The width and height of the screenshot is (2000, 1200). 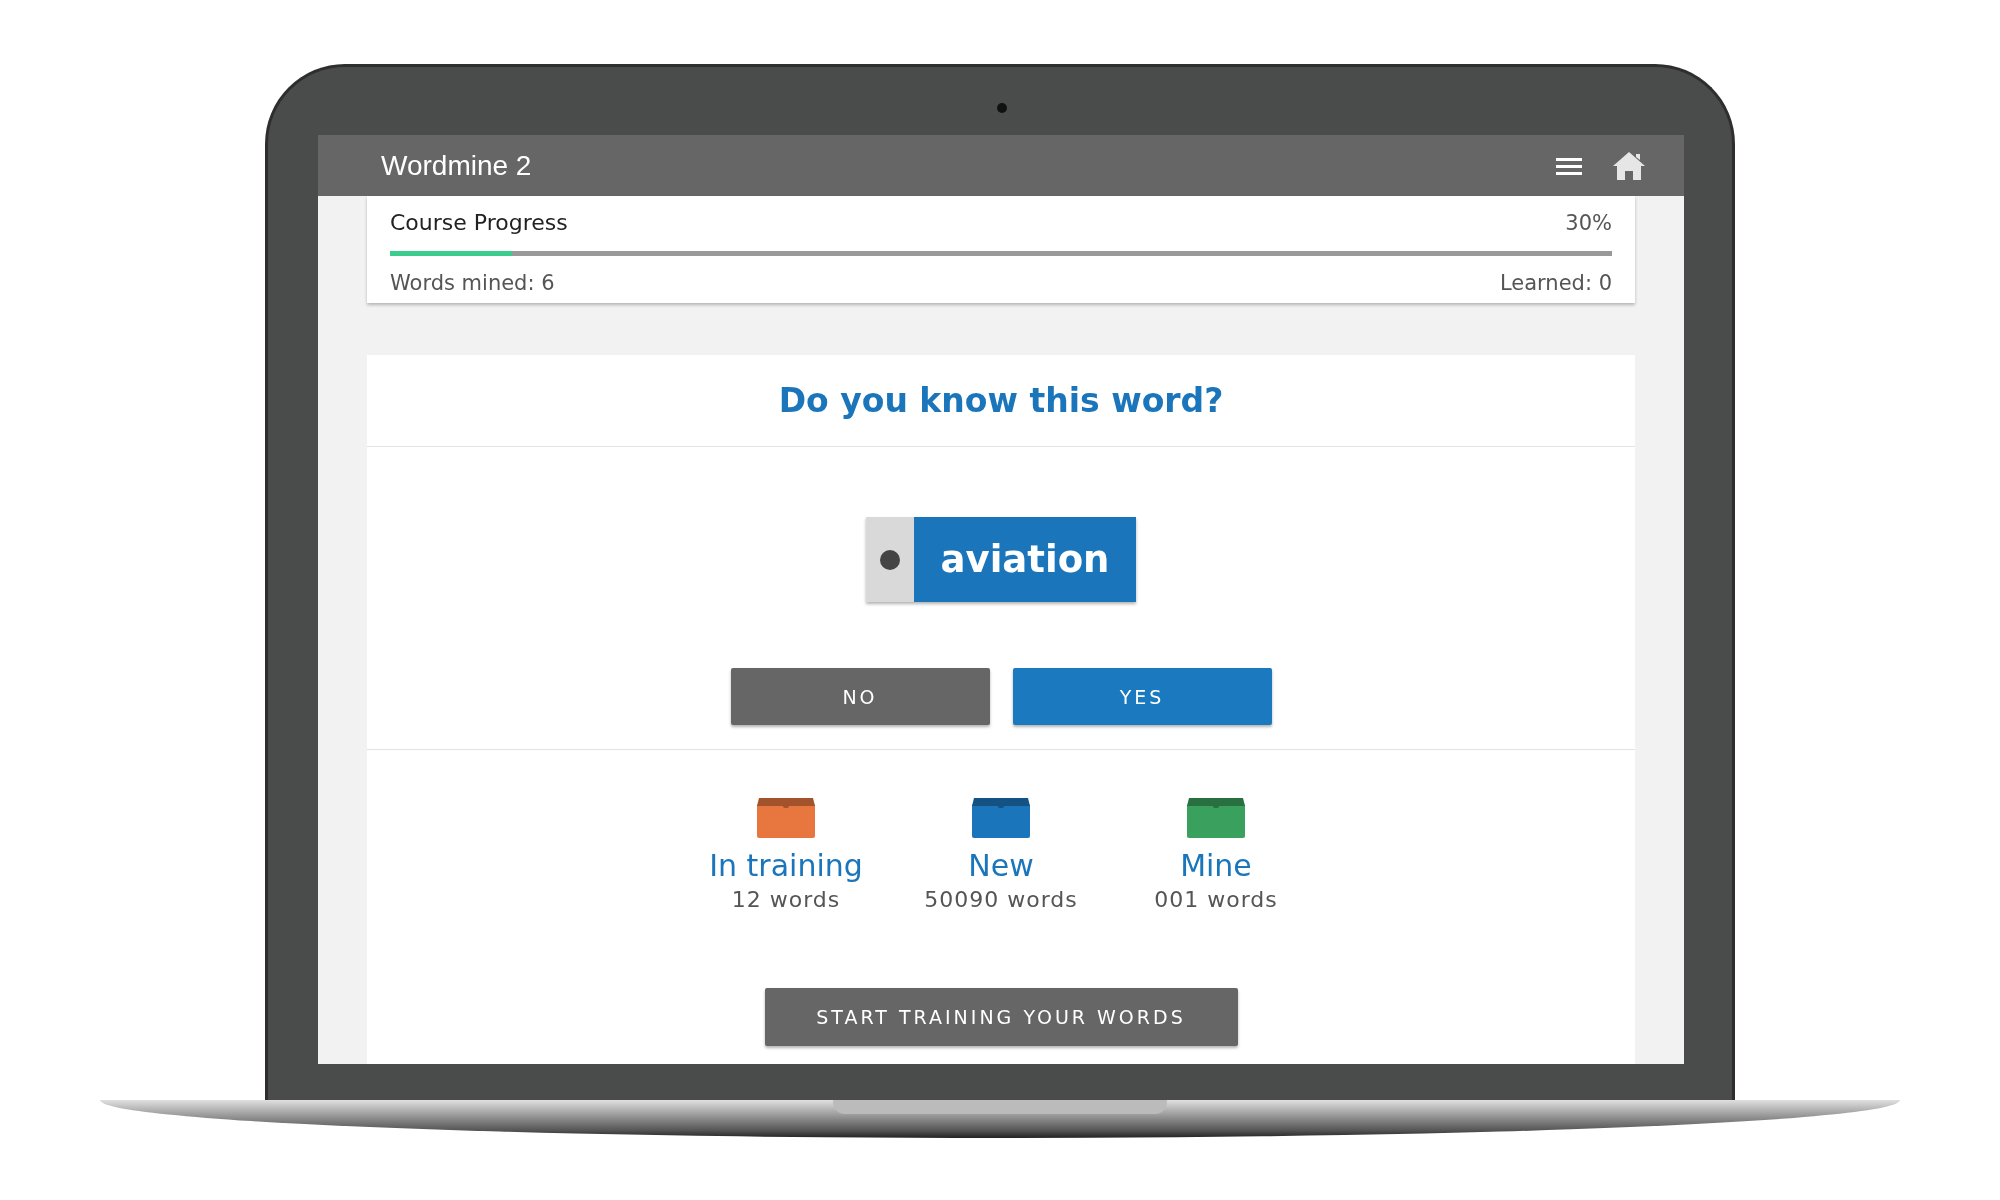 What do you see at coordinates (1001, 865) in the screenshot?
I see `box-label: New` at bounding box center [1001, 865].